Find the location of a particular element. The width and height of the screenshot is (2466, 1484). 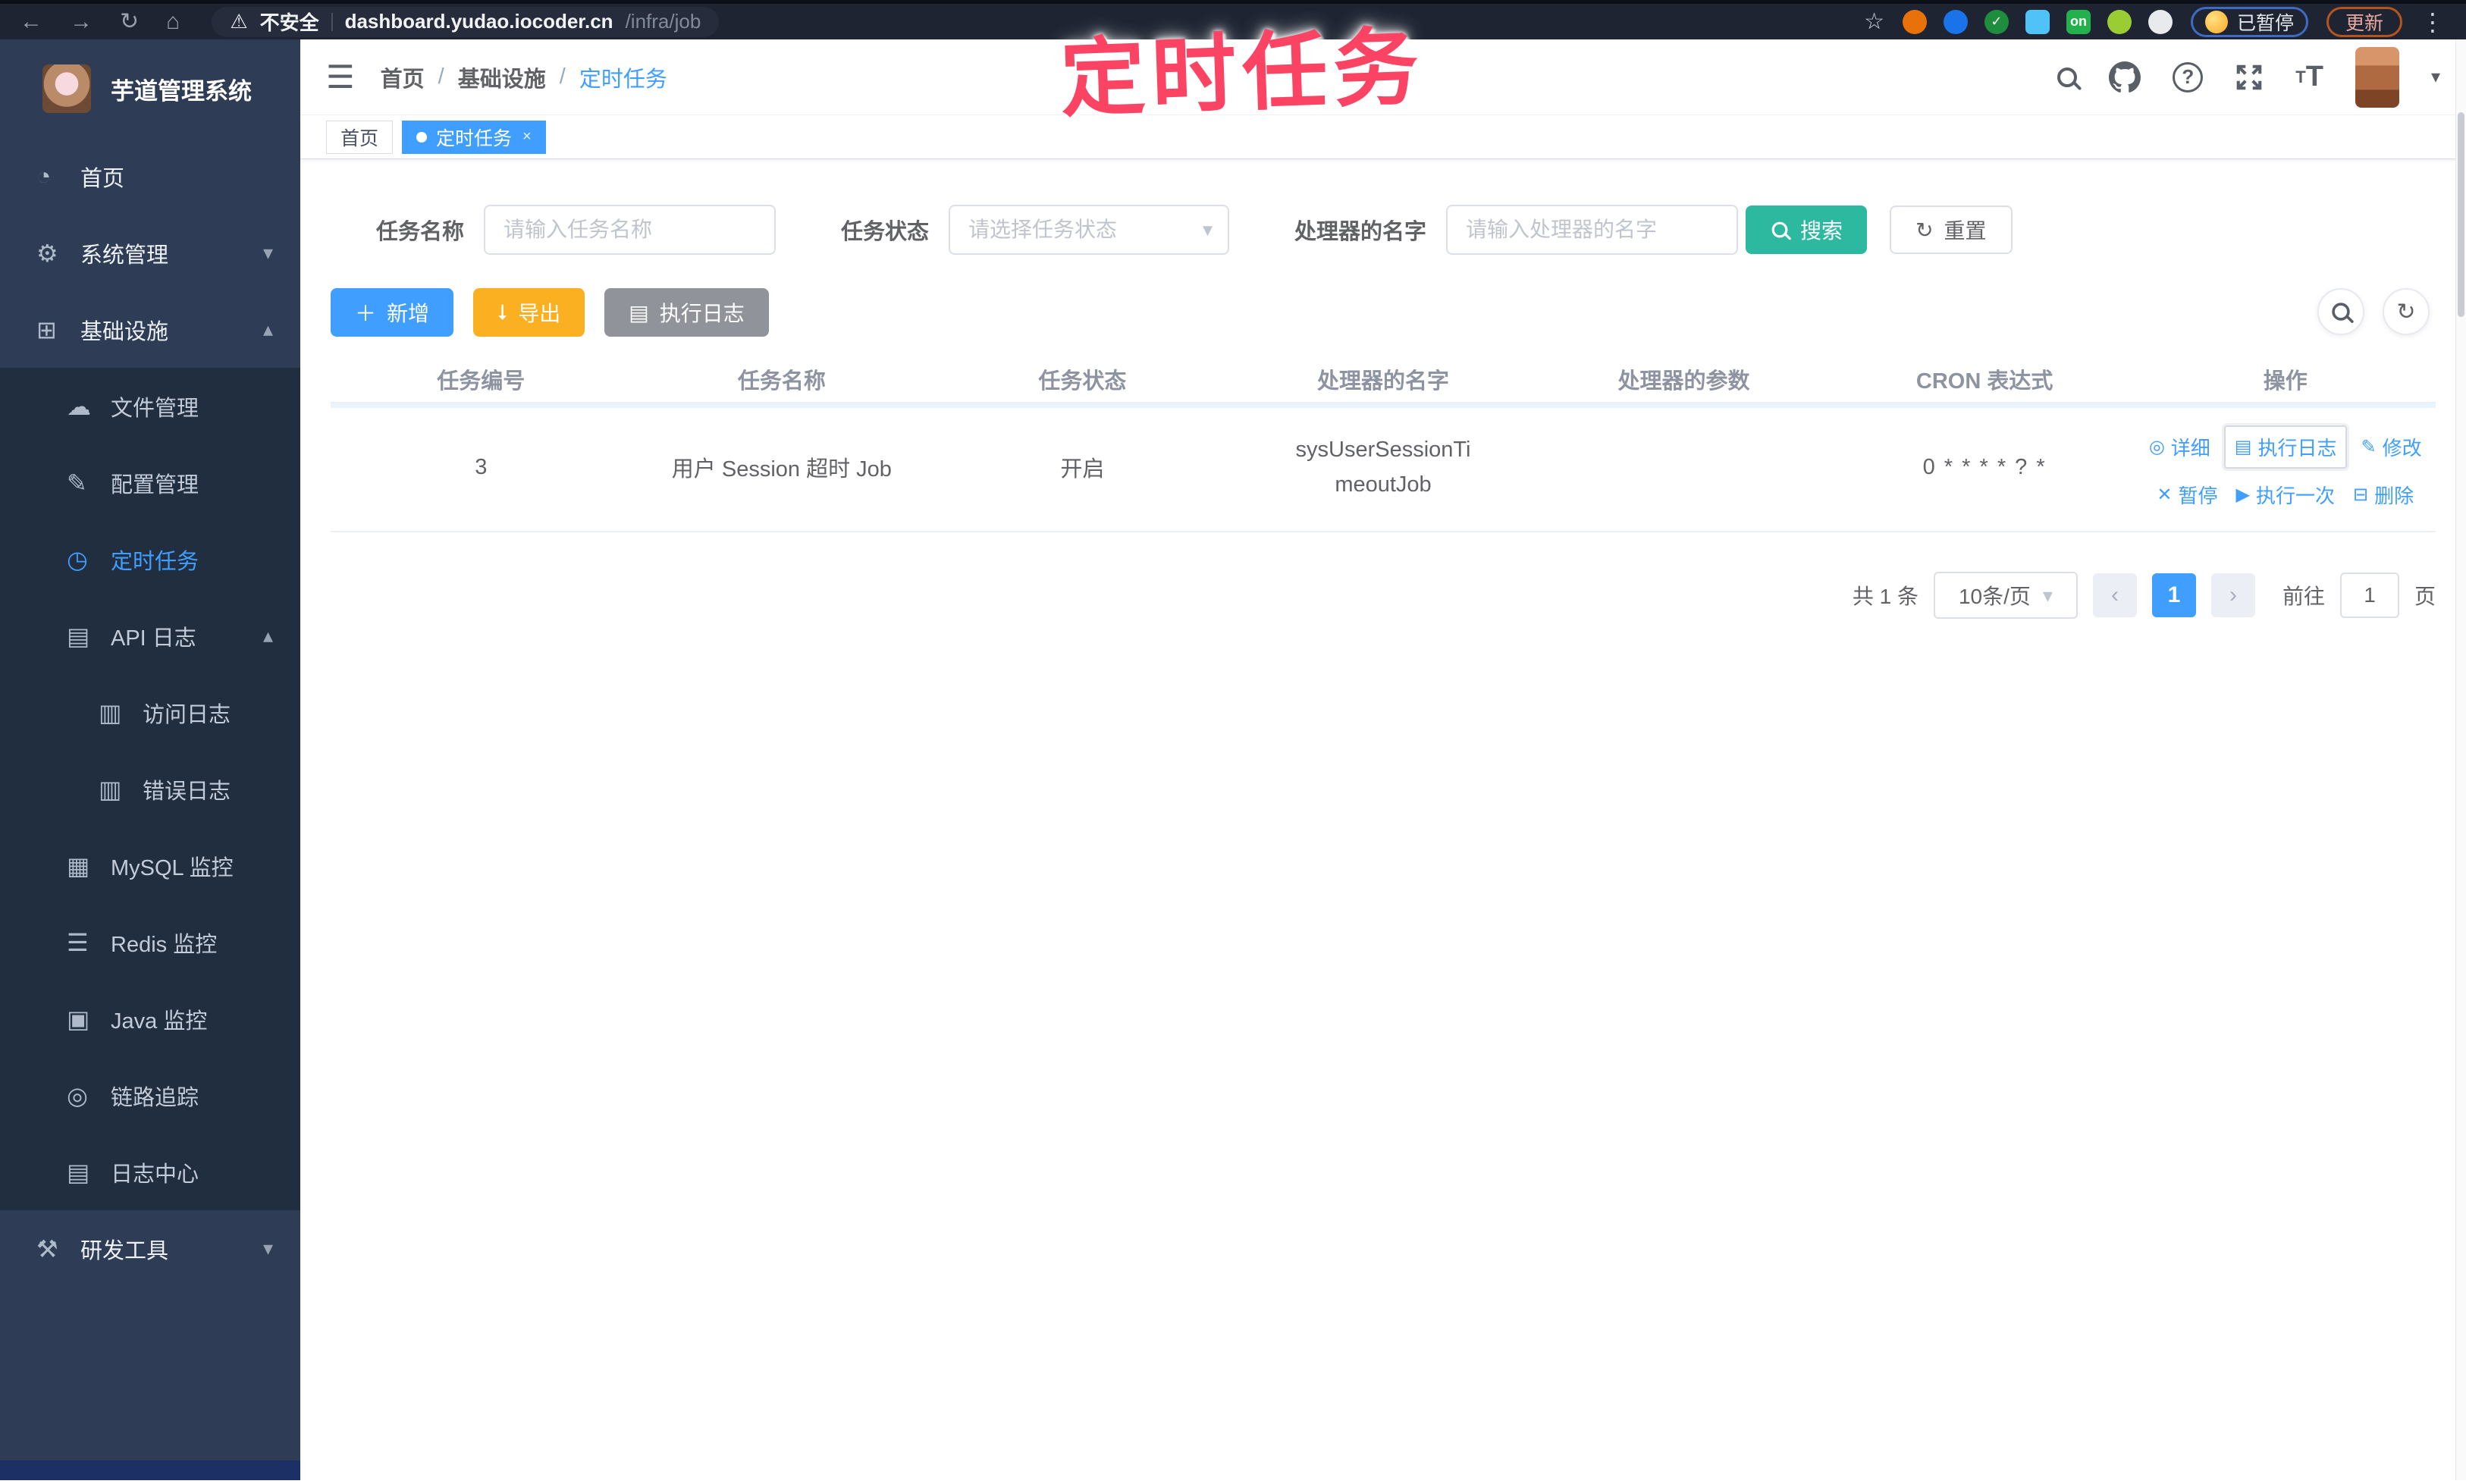

dashboard-icon: ◔ is located at coordinates (44, 176).